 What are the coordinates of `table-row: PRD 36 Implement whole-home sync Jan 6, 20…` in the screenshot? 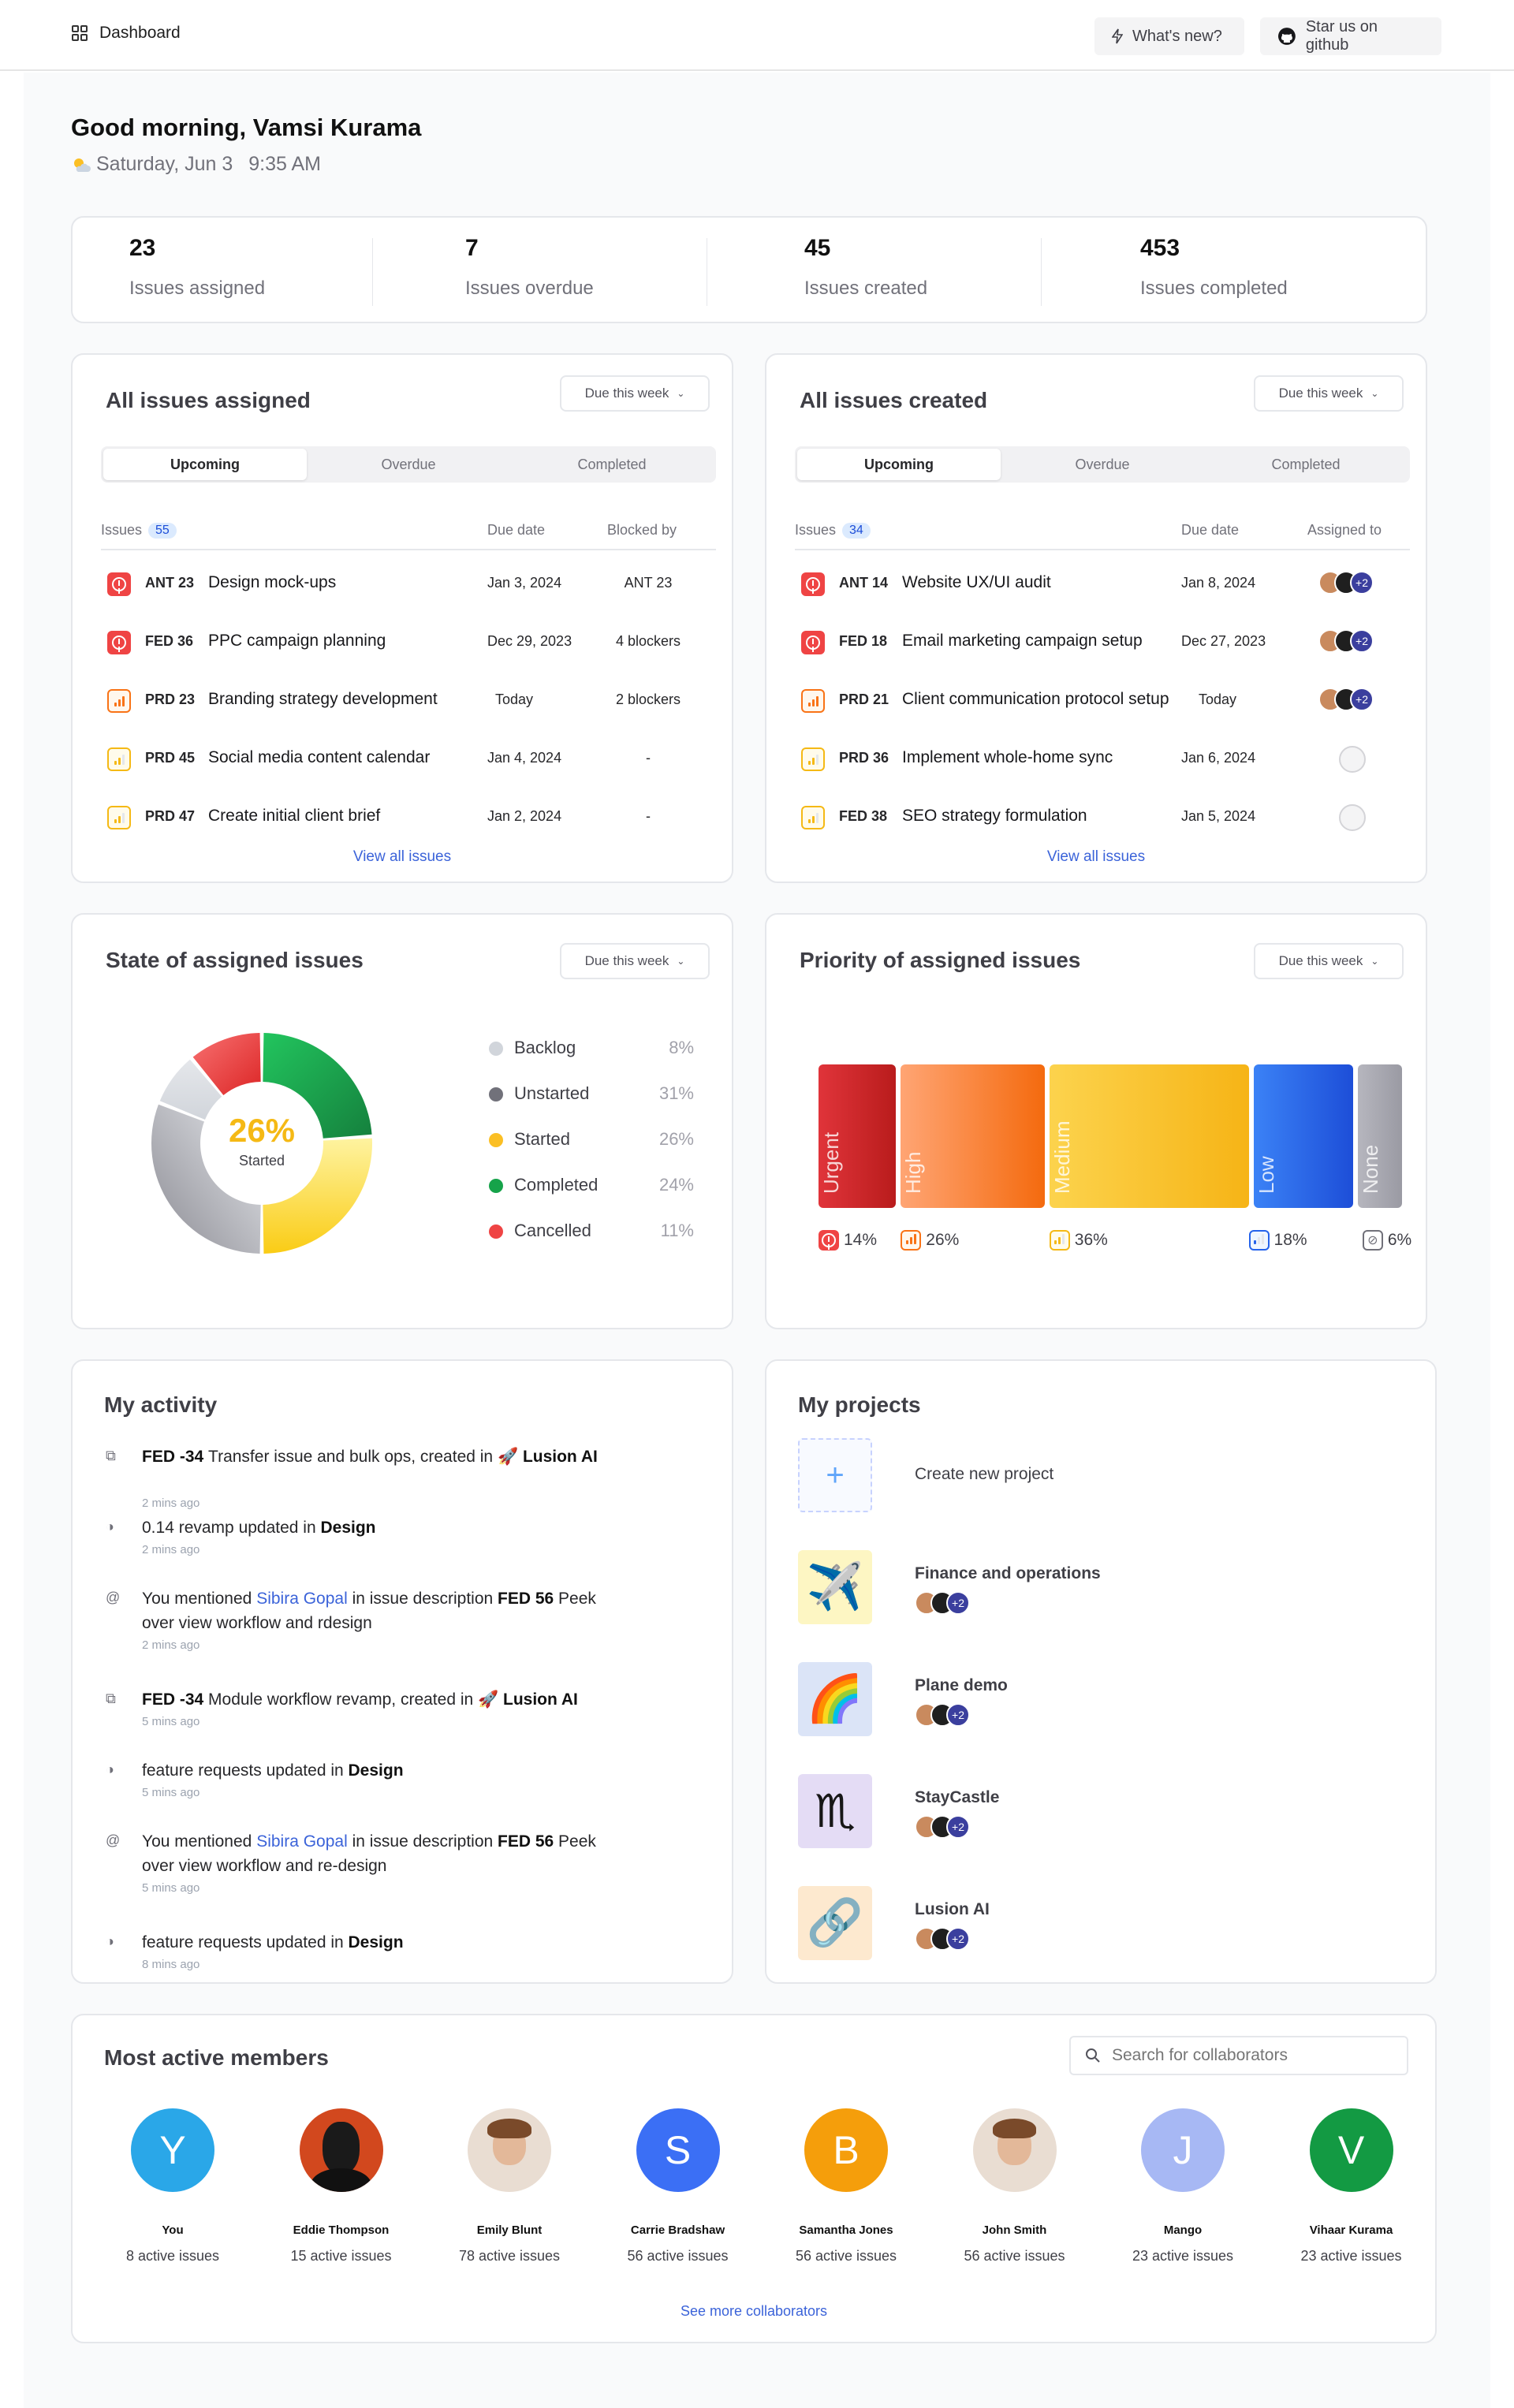 It's located at (1102, 757).